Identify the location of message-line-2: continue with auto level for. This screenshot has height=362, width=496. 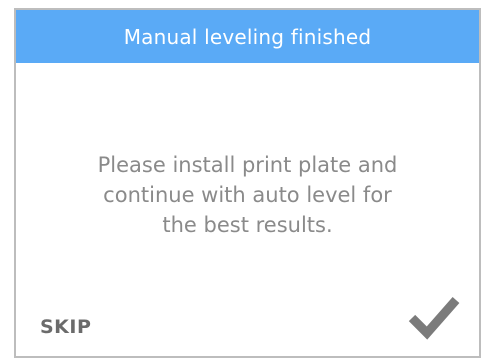
(247, 195).